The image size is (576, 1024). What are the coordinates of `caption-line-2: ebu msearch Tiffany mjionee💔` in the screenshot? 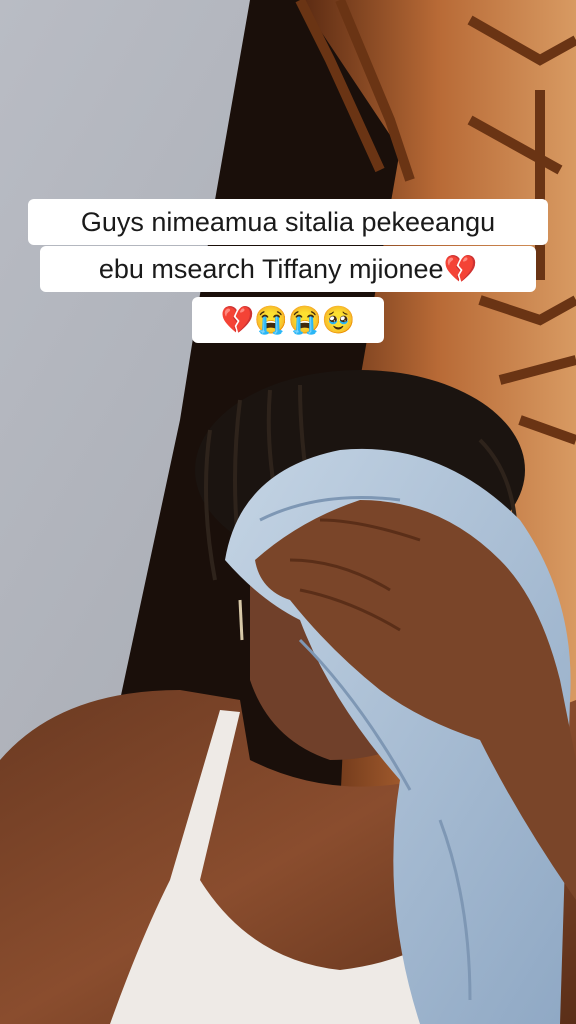 It's located at (288, 269).